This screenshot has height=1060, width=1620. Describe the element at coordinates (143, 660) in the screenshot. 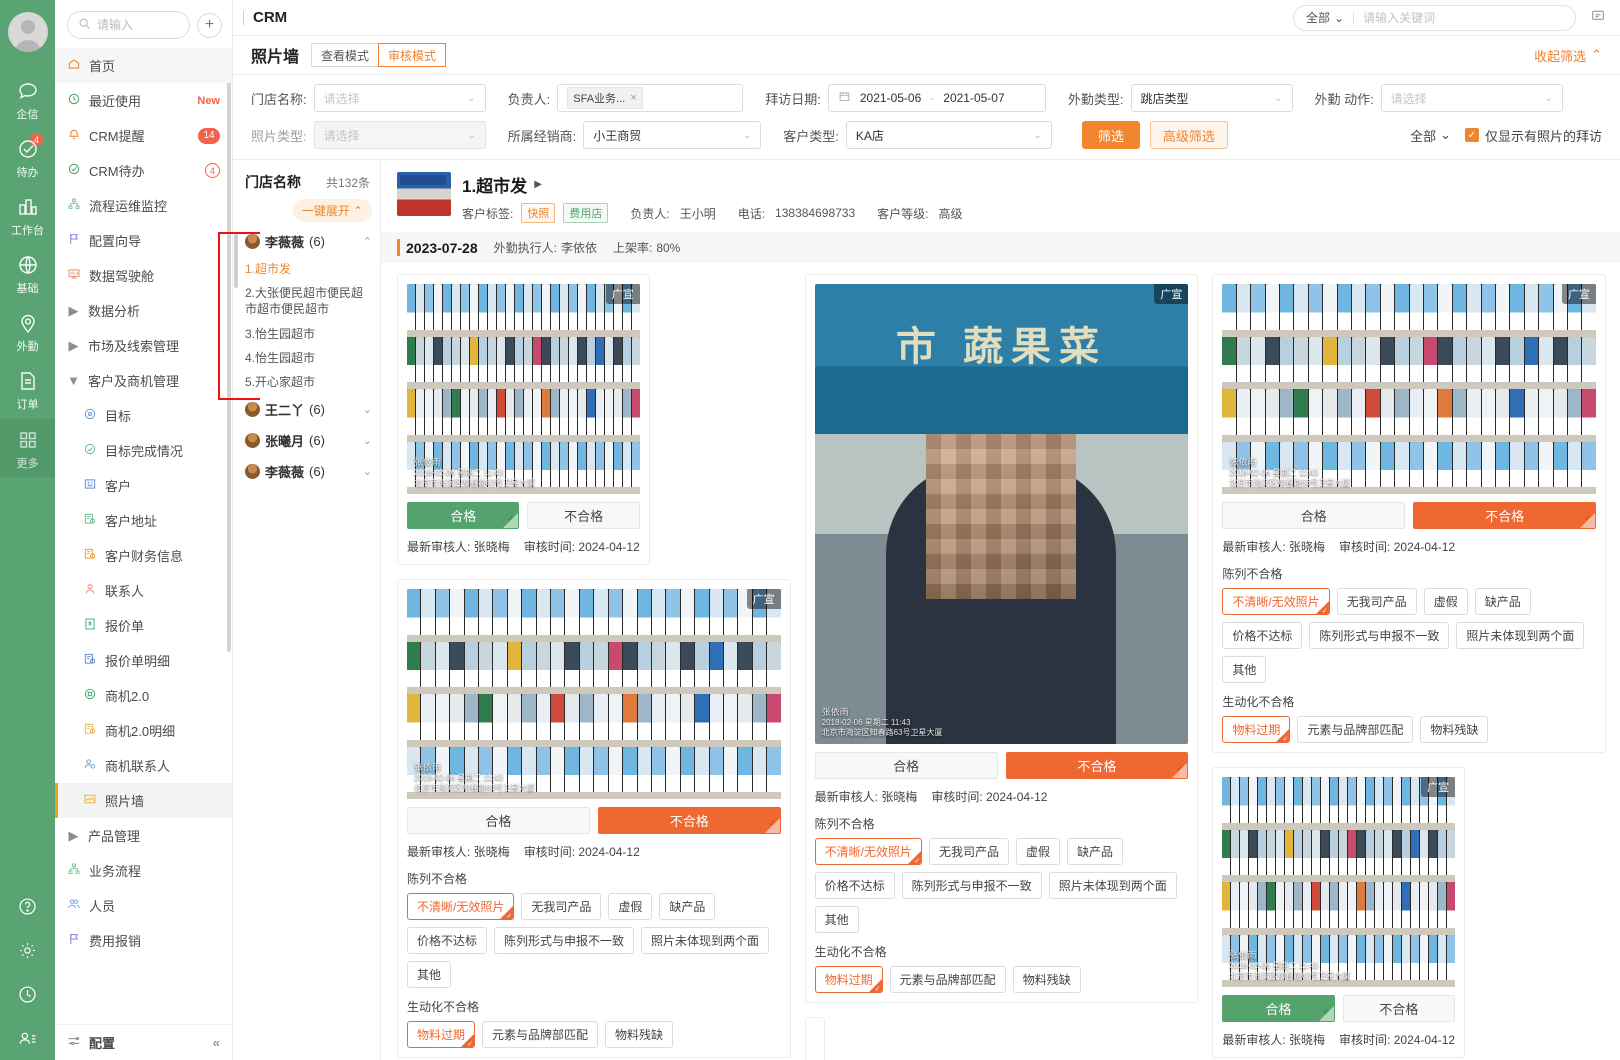

I see `sidebar-item-quotation-detail: 报价单明细` at that location.